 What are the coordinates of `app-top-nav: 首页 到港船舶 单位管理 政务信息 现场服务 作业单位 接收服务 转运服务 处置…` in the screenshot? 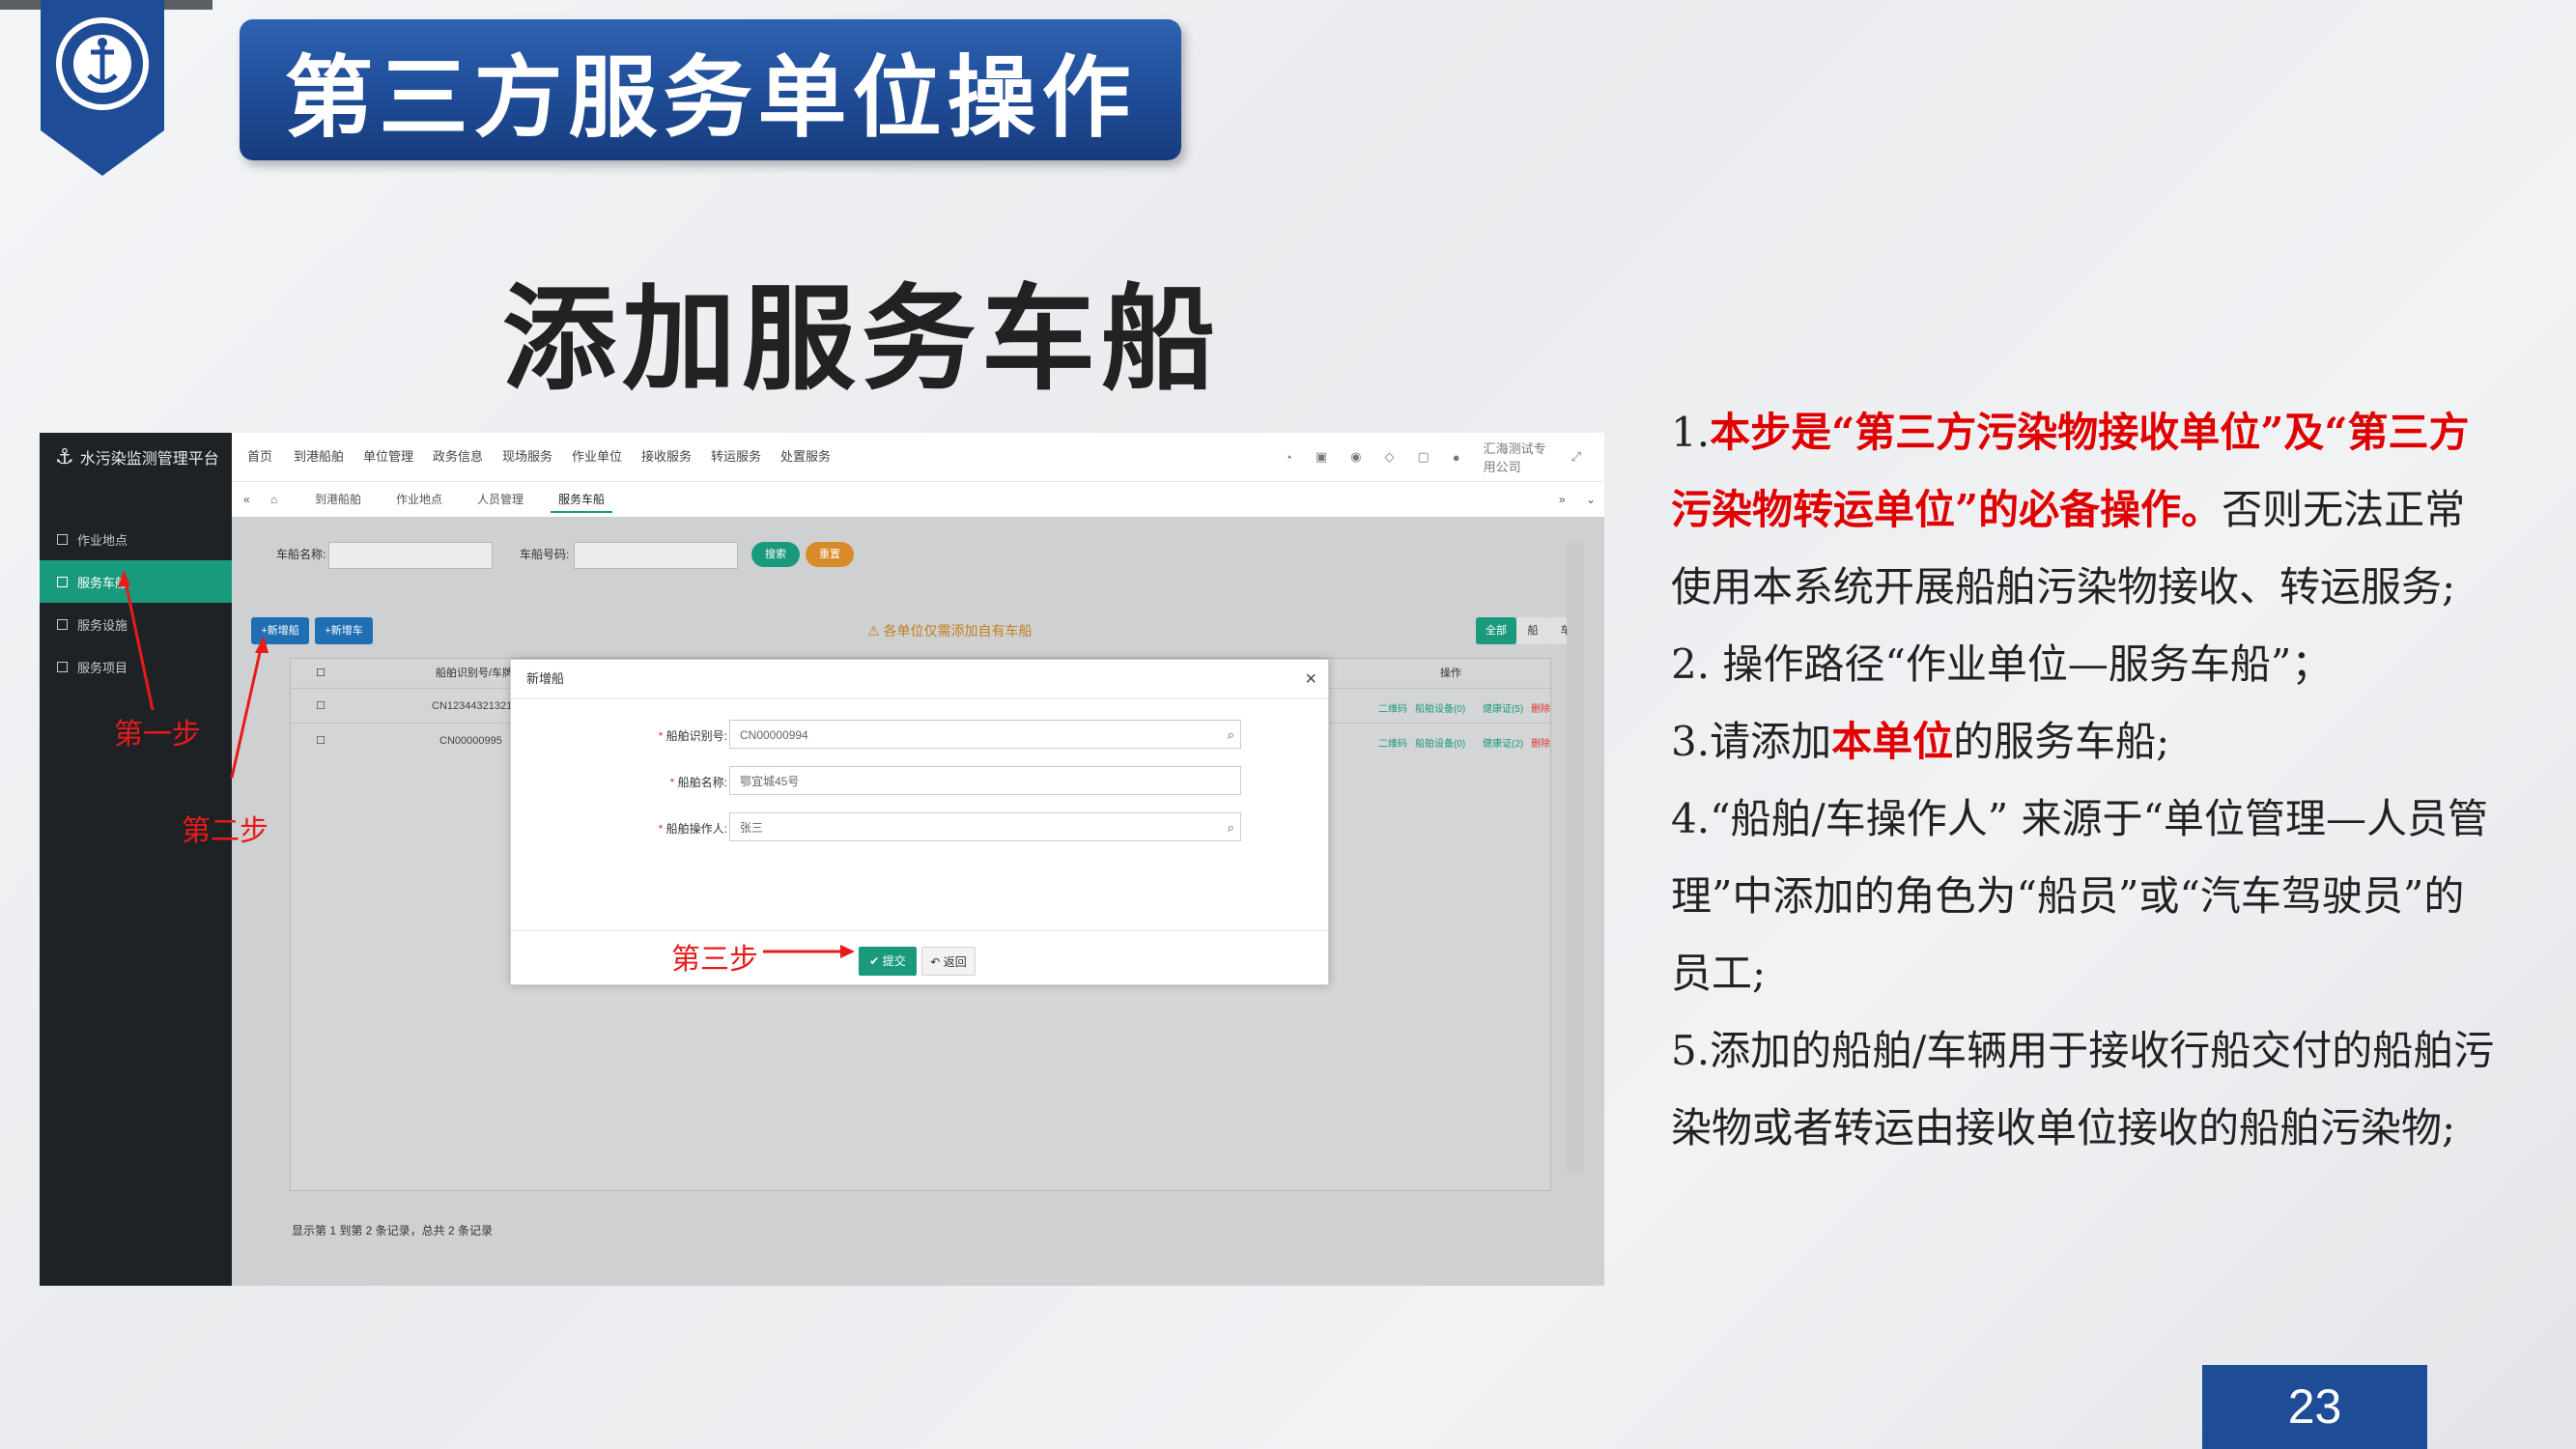 It's located at (918, 457).